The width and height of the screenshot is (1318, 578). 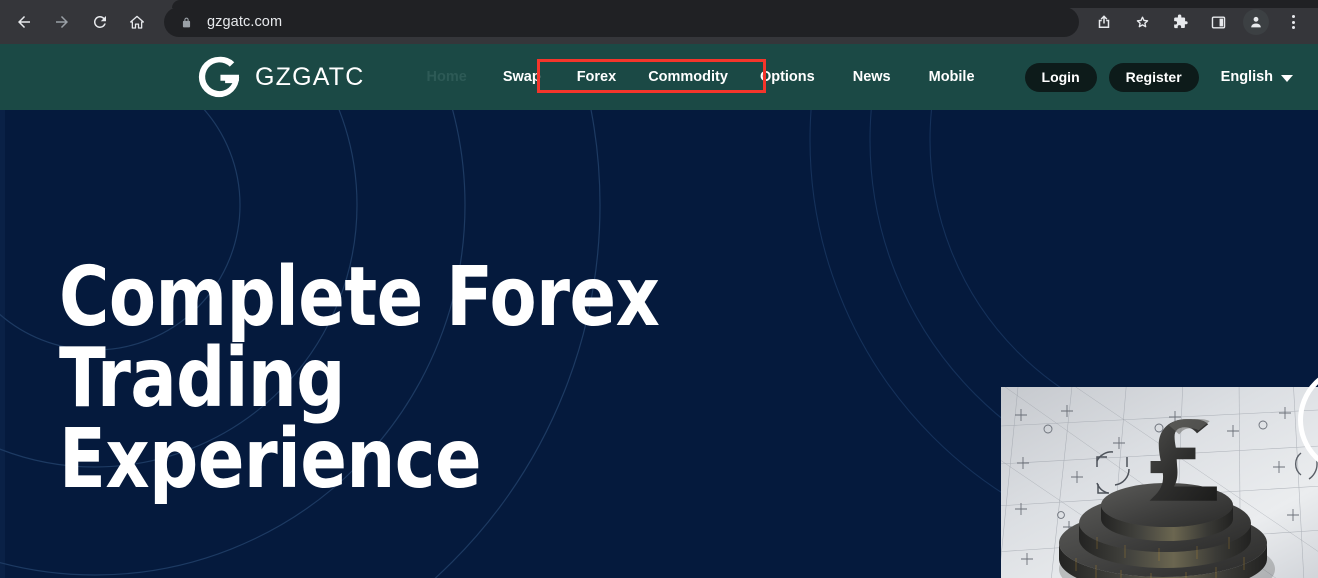 I want to click on account-avatar-icon, so click(x=1256, y=22).